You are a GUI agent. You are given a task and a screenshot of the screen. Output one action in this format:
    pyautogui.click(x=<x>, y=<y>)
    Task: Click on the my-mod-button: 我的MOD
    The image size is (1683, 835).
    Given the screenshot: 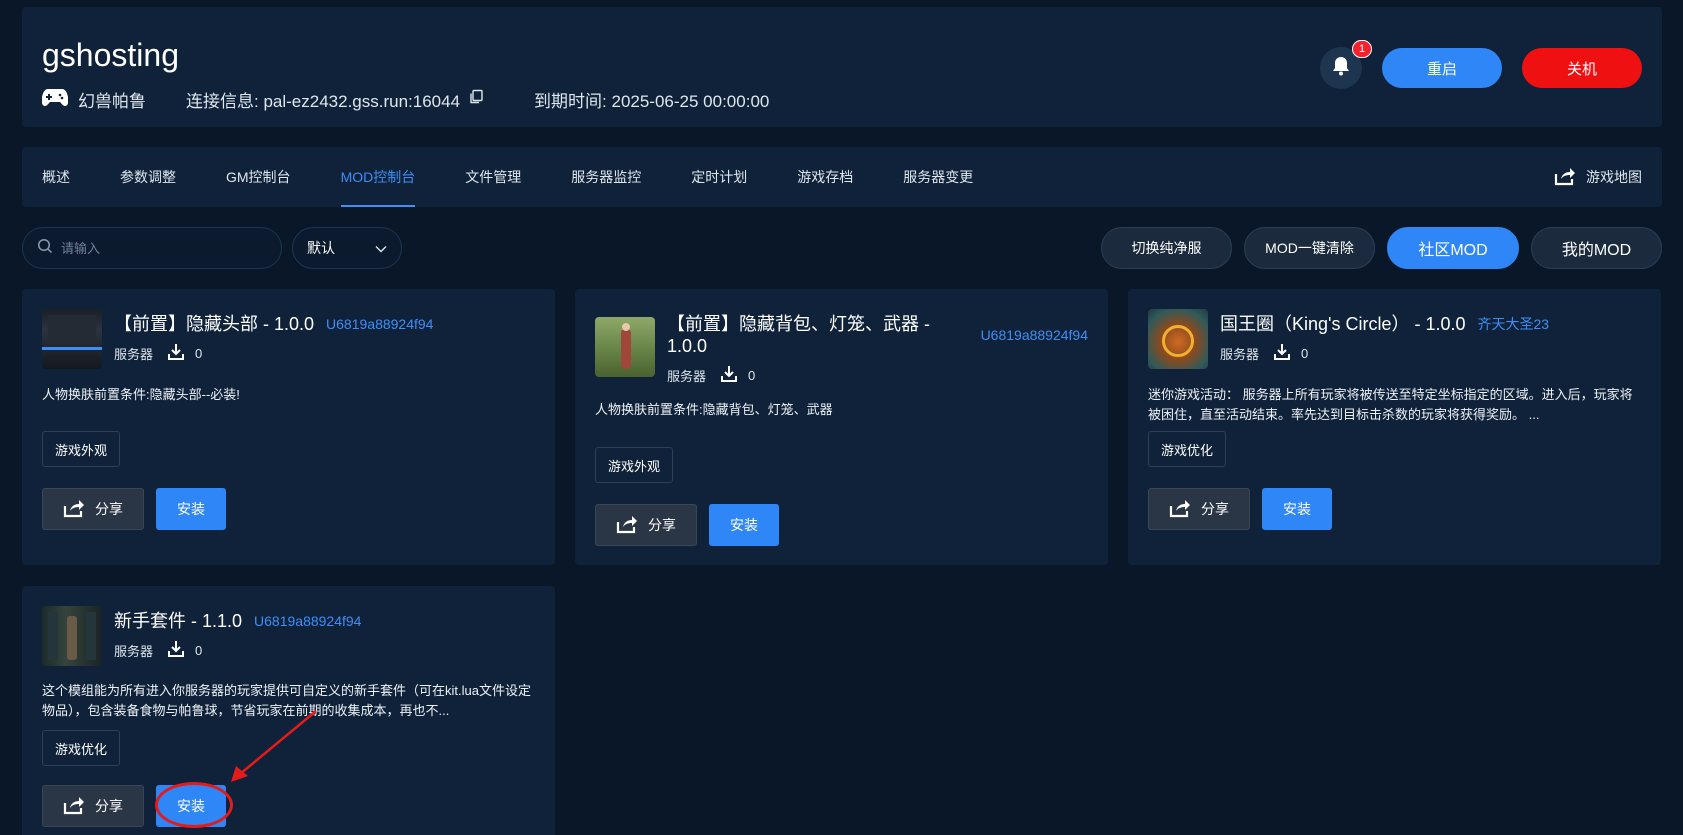 What is the action you would take?
    pyautogui.click(x=1596, y=248)
    